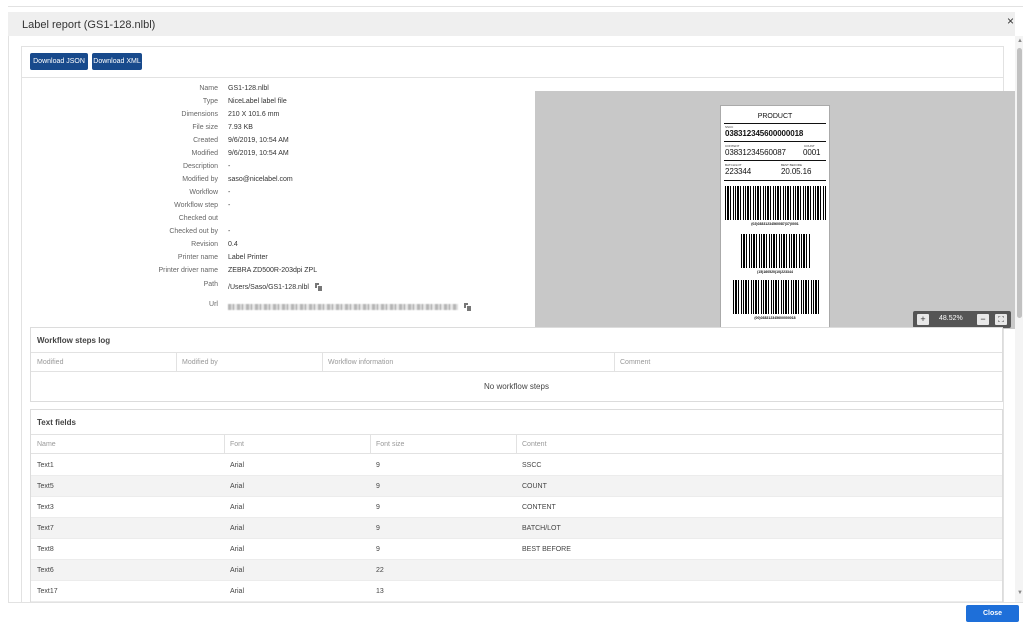 The image size is (1023, 627). What do you see at coordinates (50, 362) in the screenshot?
I see `col-modified: Modified` at bounding box center [50, 362].